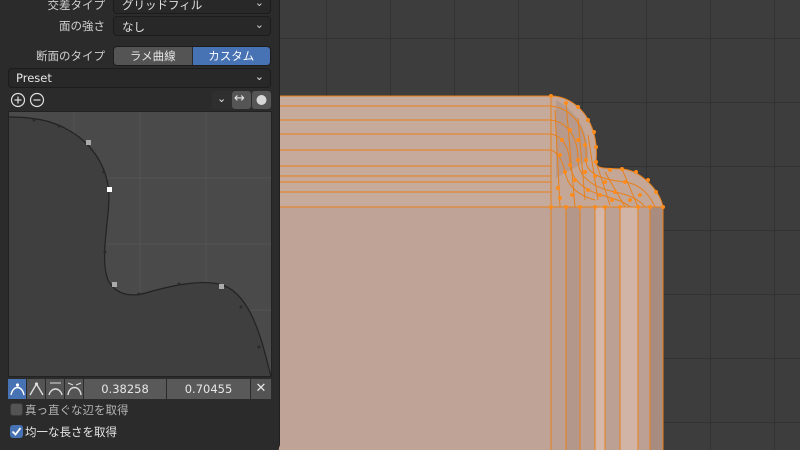 The width and height of the screenshot is (800, 450). I want to click on zoom-in-button, so click(18, 100).